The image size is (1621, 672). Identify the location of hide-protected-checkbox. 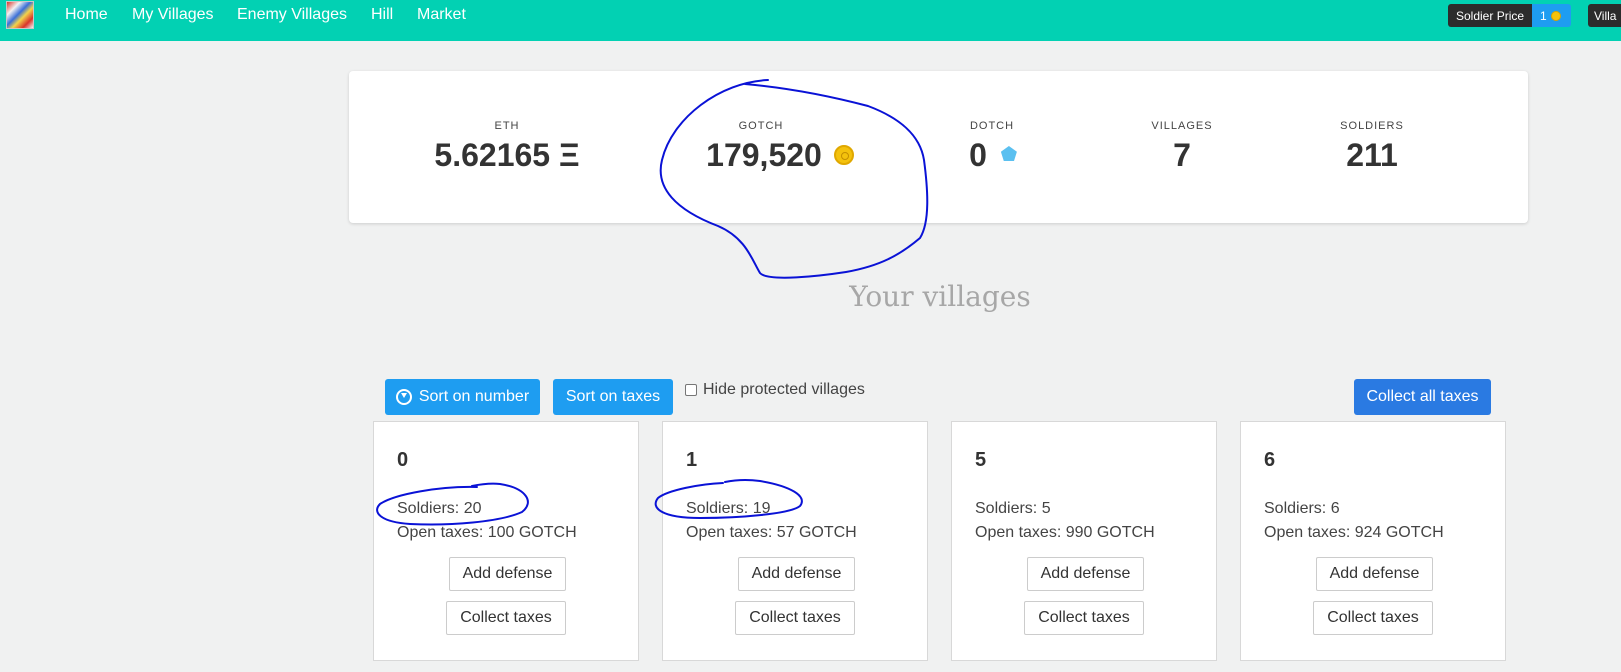
(691, 390).